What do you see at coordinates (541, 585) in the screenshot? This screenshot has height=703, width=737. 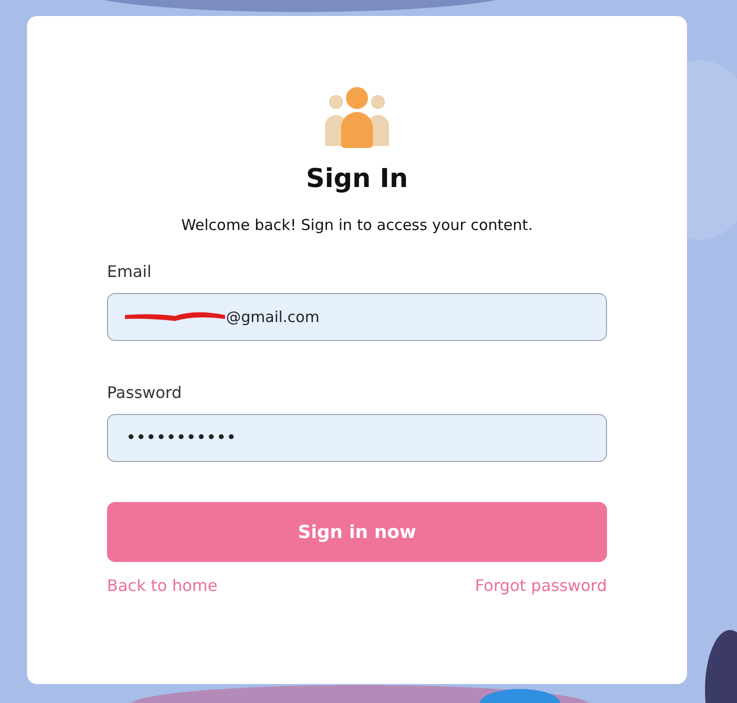 I see `forgot-password-link: Forgot password` at bounding box center [541, 585].